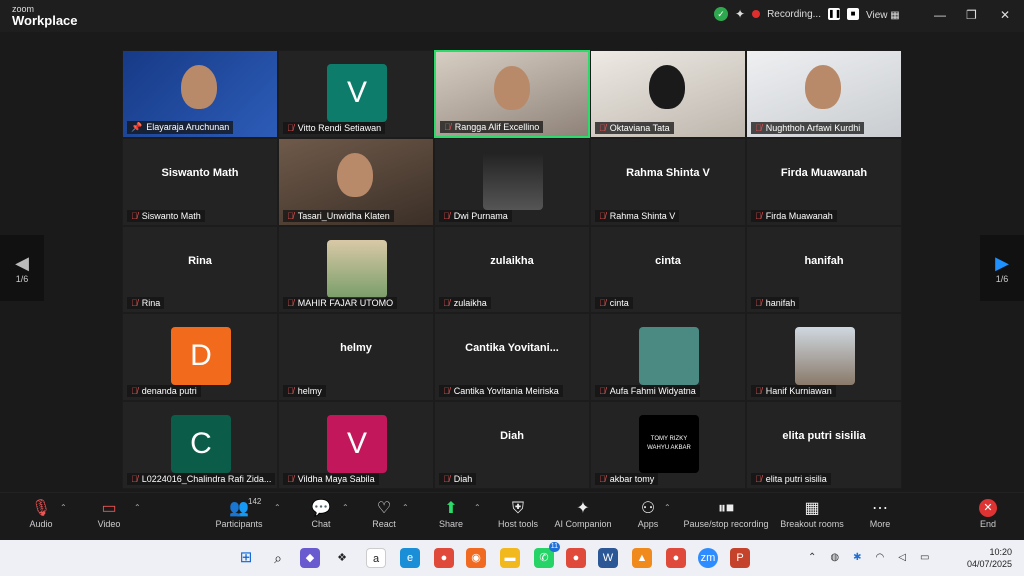 The image size is (1024, 576). What do you see at coordinates (667, 507) in the screenshot?
I see `apps-chevron-icon: ⌃` at bounding box center [667, 507].